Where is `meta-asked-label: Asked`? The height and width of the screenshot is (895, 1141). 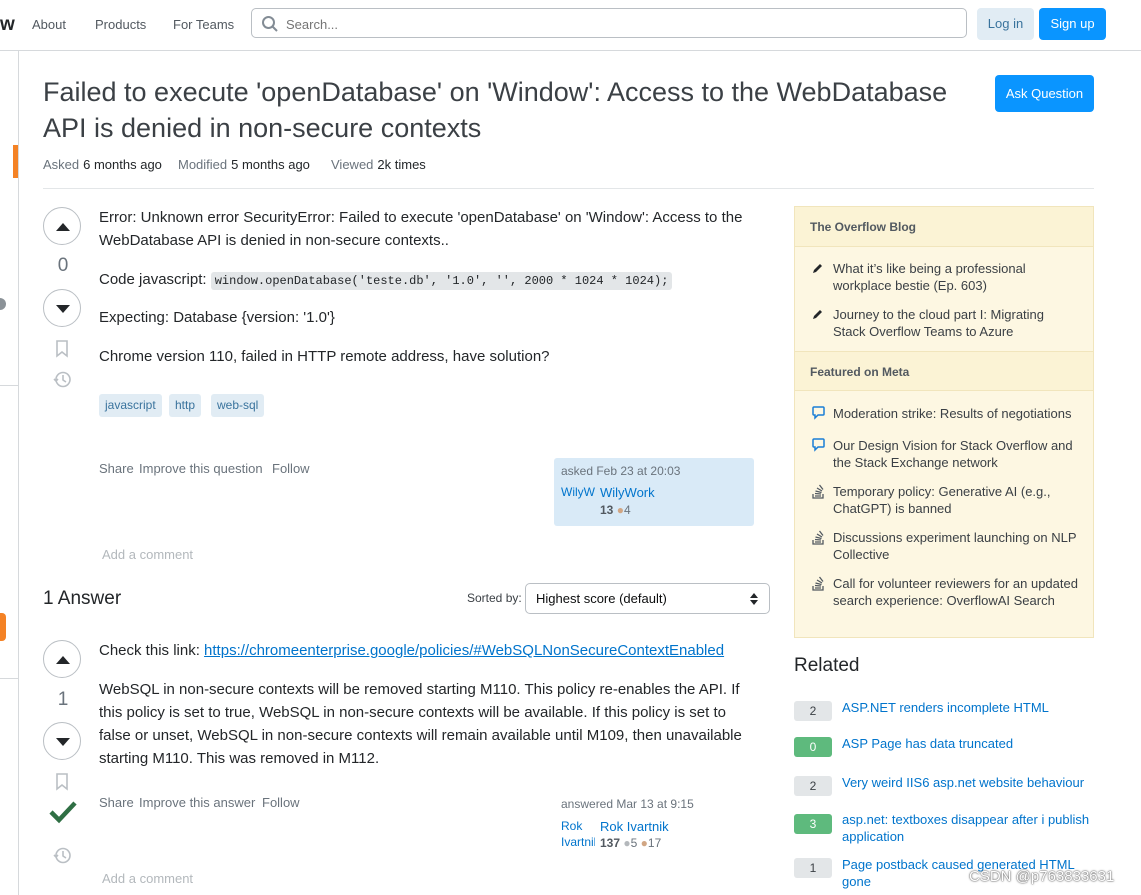 meta-asked-label: Asked is located at coordinates (61, 164).